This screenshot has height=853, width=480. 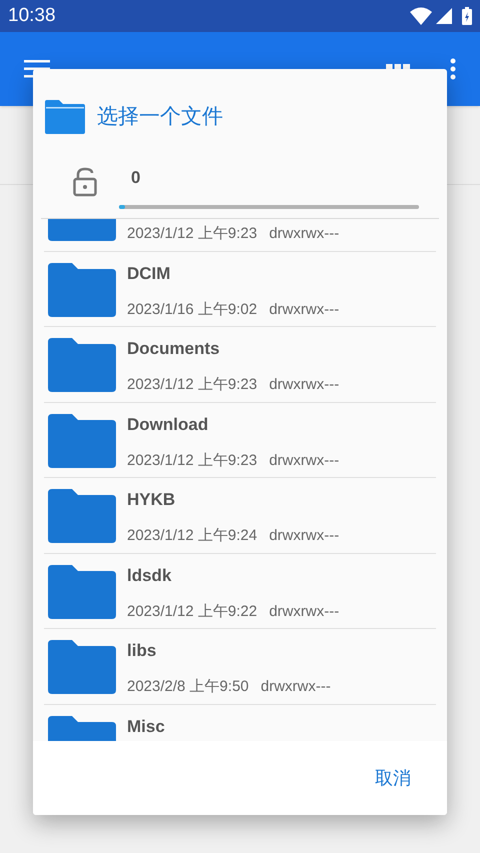 What do you see at coordinates (188, 687) in the screenshot?
I see `modified-date: 2023/2/8 上午9:50` at bounding box center [188, 687].